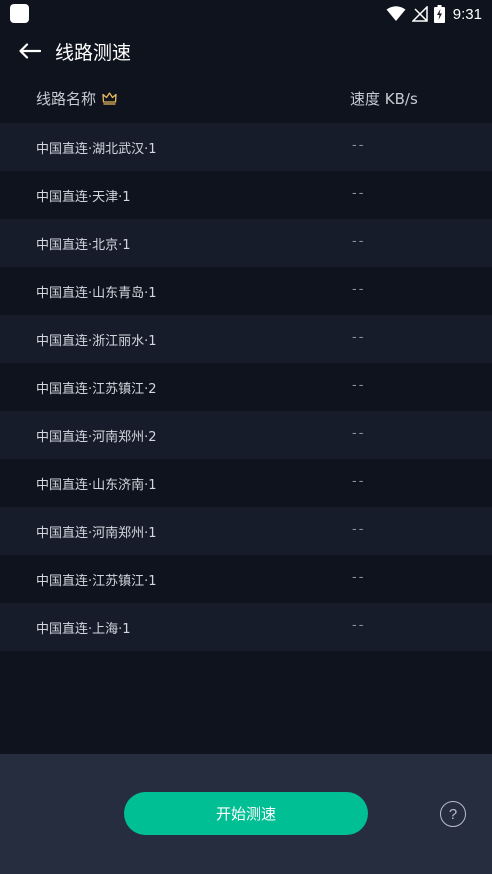  What do you see at coordinates (83, 197) in the screenshot?
I see `row-name: 中国直连·天津·1` at bounding box center [83, 197].